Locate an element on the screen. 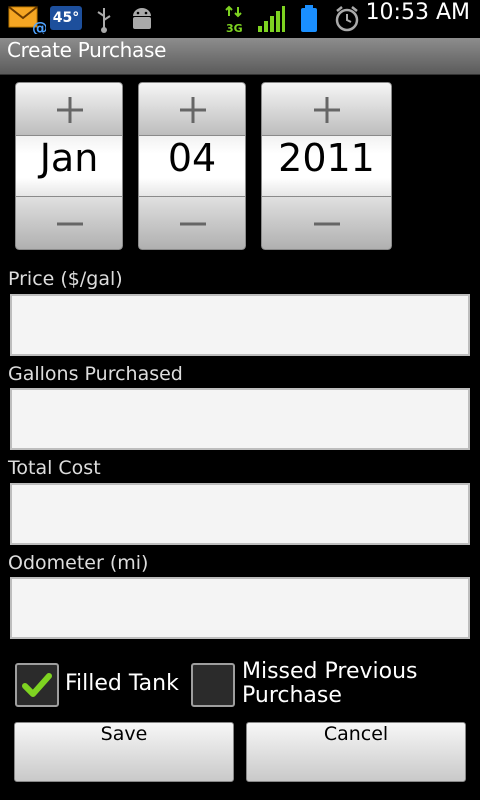  save-button: Save is located at coordinates (124, 752).